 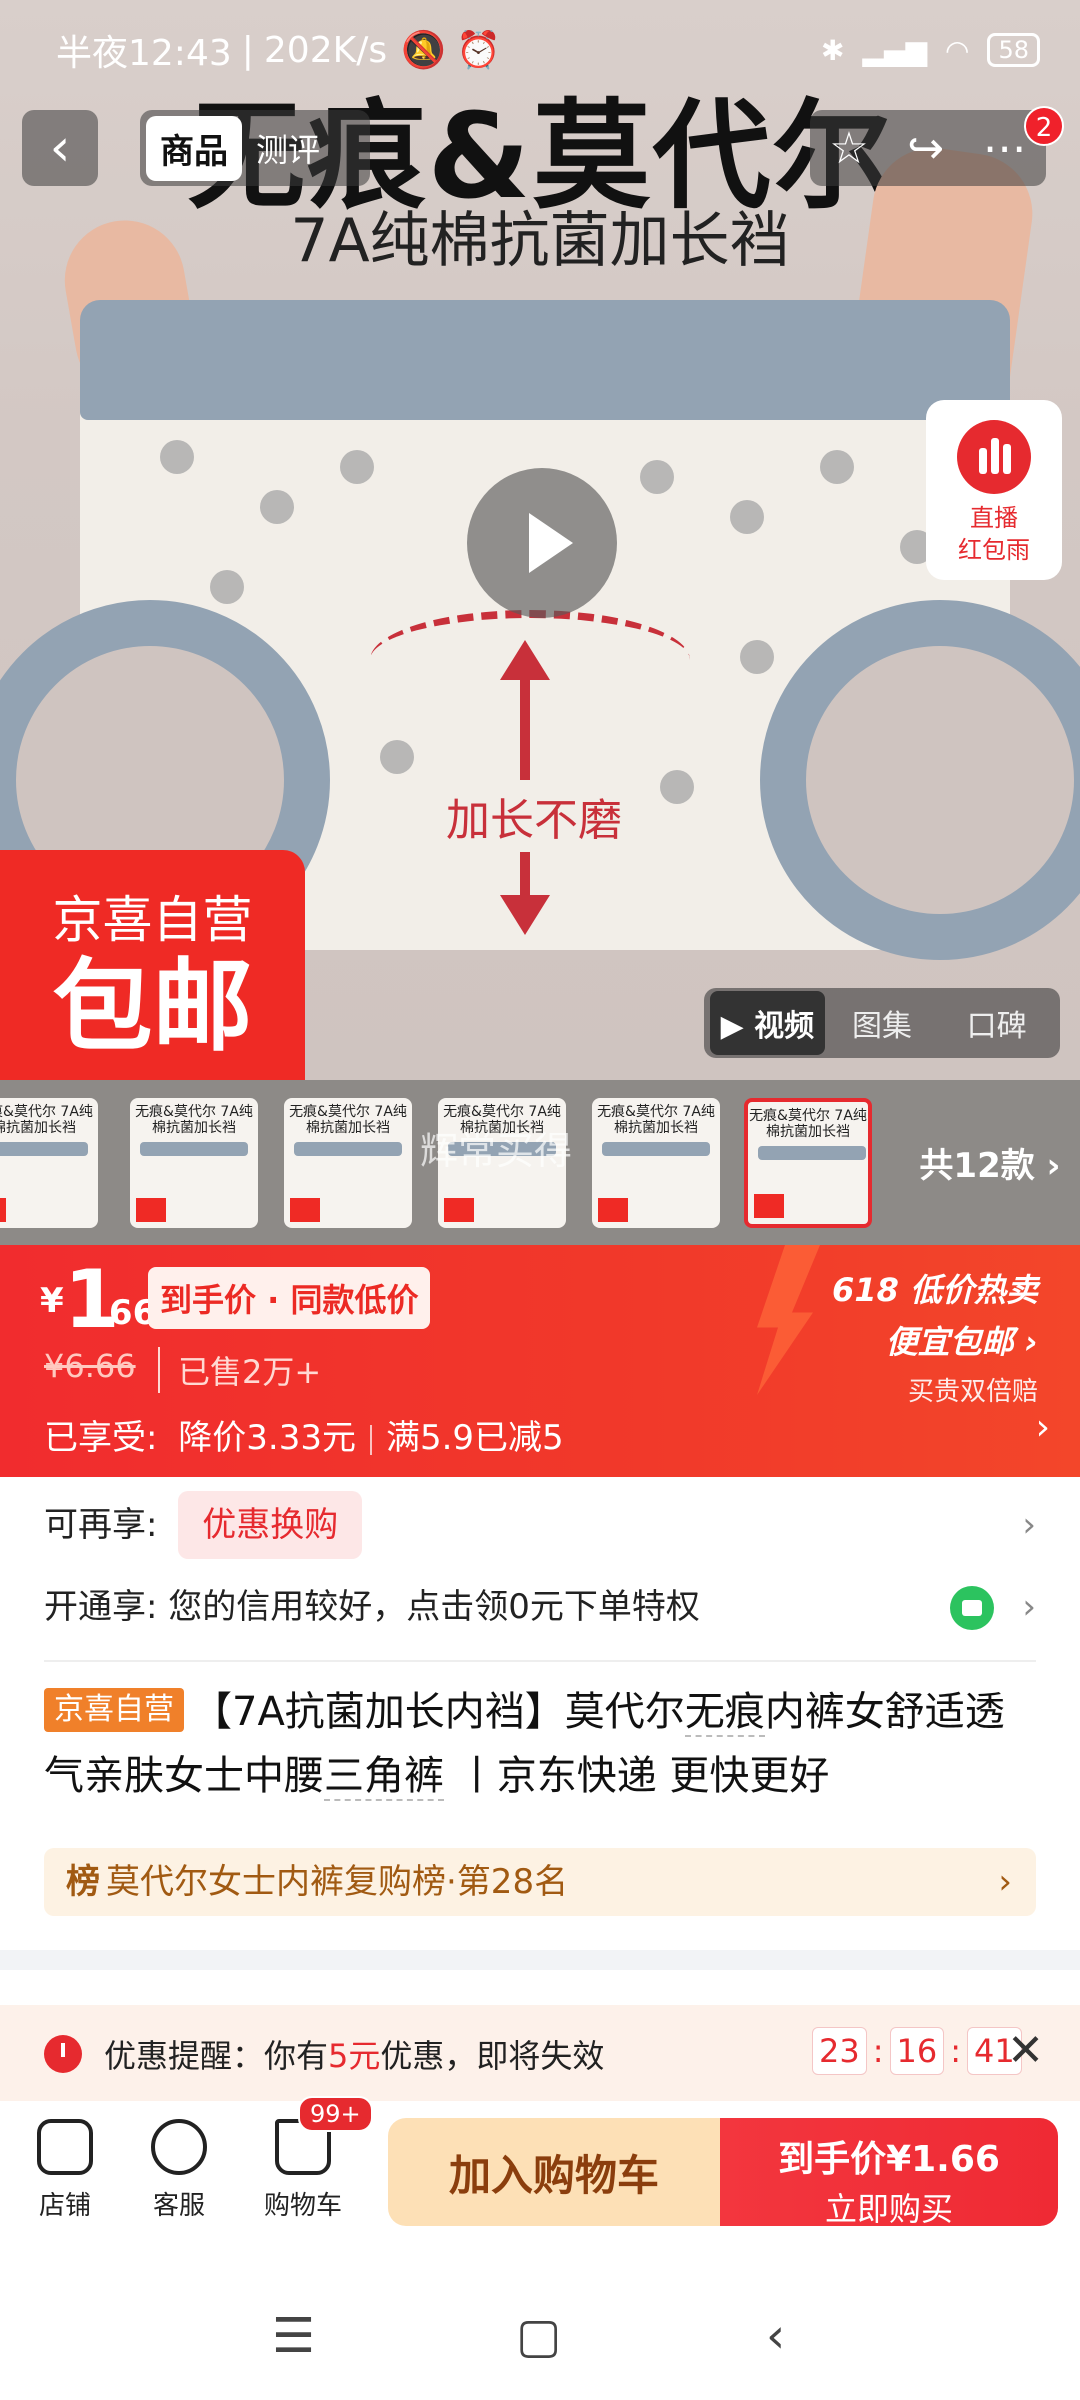 What do you see at coordinates (540, 1882) in the screenshot?
I see `ranking-row: 榜莫代尔女士内裤复购榜·第28名 ›` at bounding box center [540, 1882].